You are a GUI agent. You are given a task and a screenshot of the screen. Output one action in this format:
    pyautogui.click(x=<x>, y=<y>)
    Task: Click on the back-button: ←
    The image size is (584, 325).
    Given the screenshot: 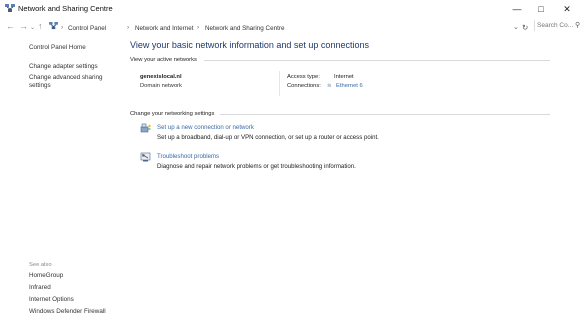 What is the action you would take?
    pyautogui.click(x=10, y=26)
    